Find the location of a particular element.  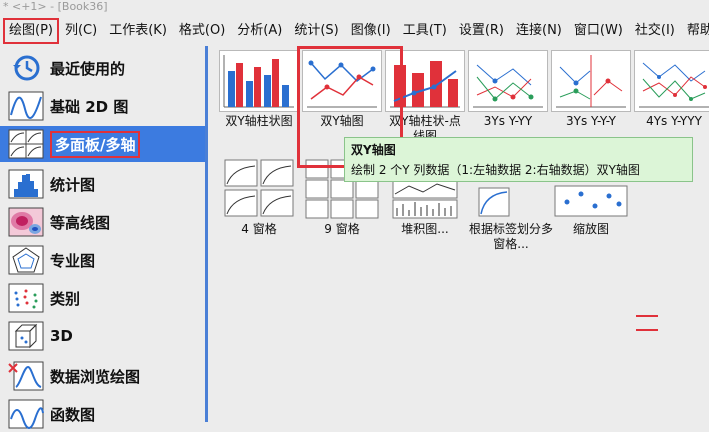

template-3ys-y-y-y: 3Ys Y-Y-Y is located at coordinates (591, 89).